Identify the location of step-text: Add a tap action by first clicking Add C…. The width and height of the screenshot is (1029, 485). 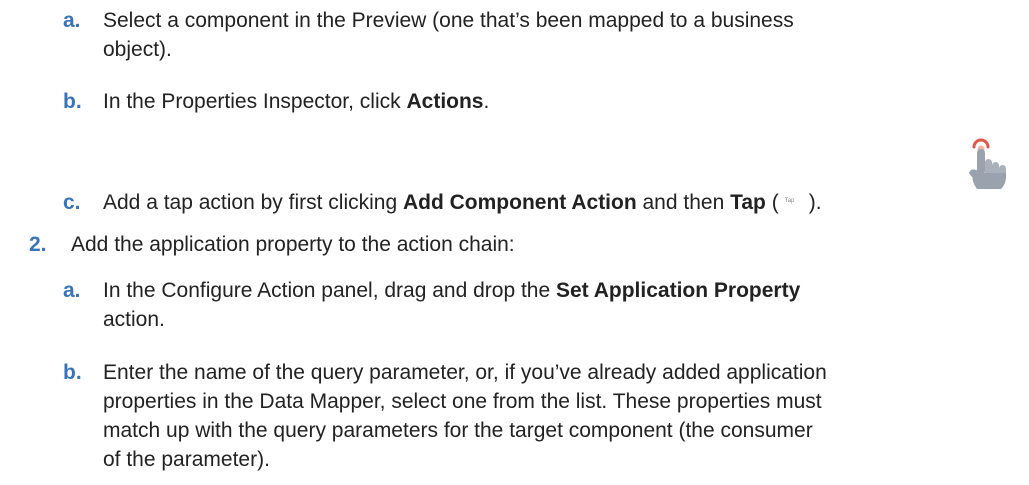
(462, 202).